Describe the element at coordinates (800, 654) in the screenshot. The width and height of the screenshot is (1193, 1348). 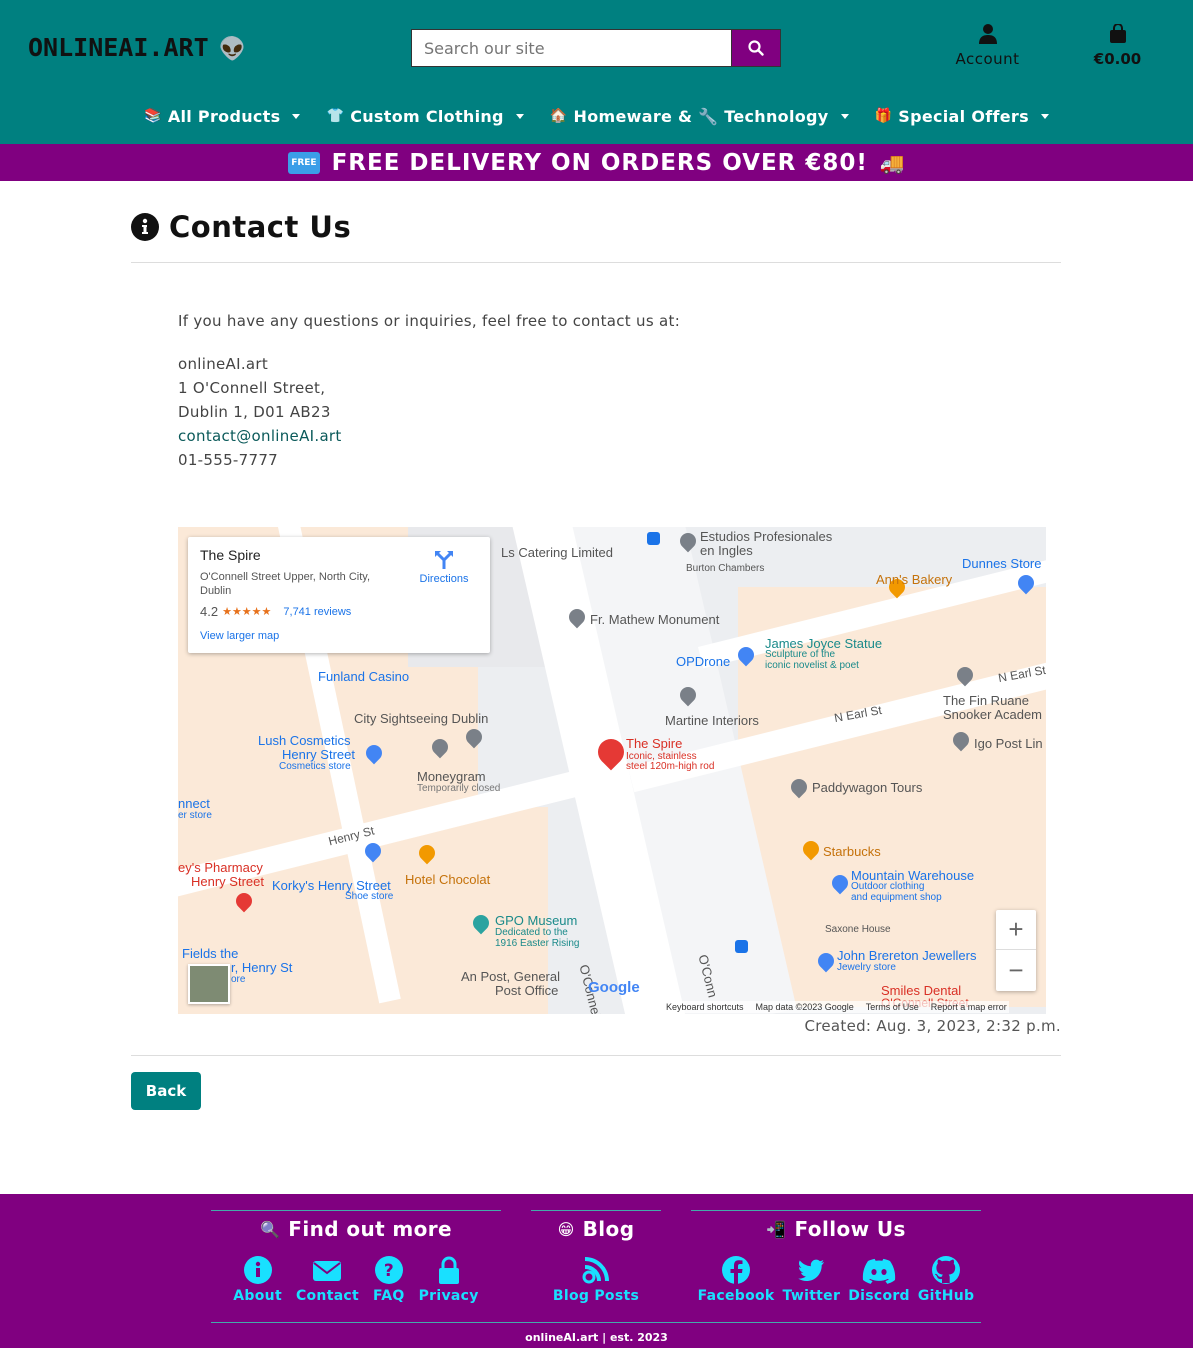
I see `map-label: Sculpture of the` at that location.